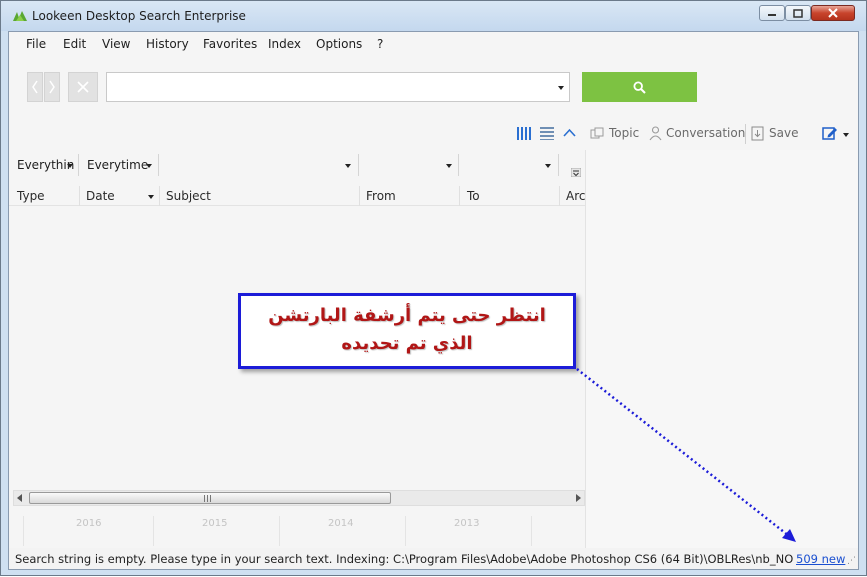  Describe the element at coordinates (433, 16) in the screenshot. I see `title-bar: Lookeen Desktop Search Enterprise` at that location.